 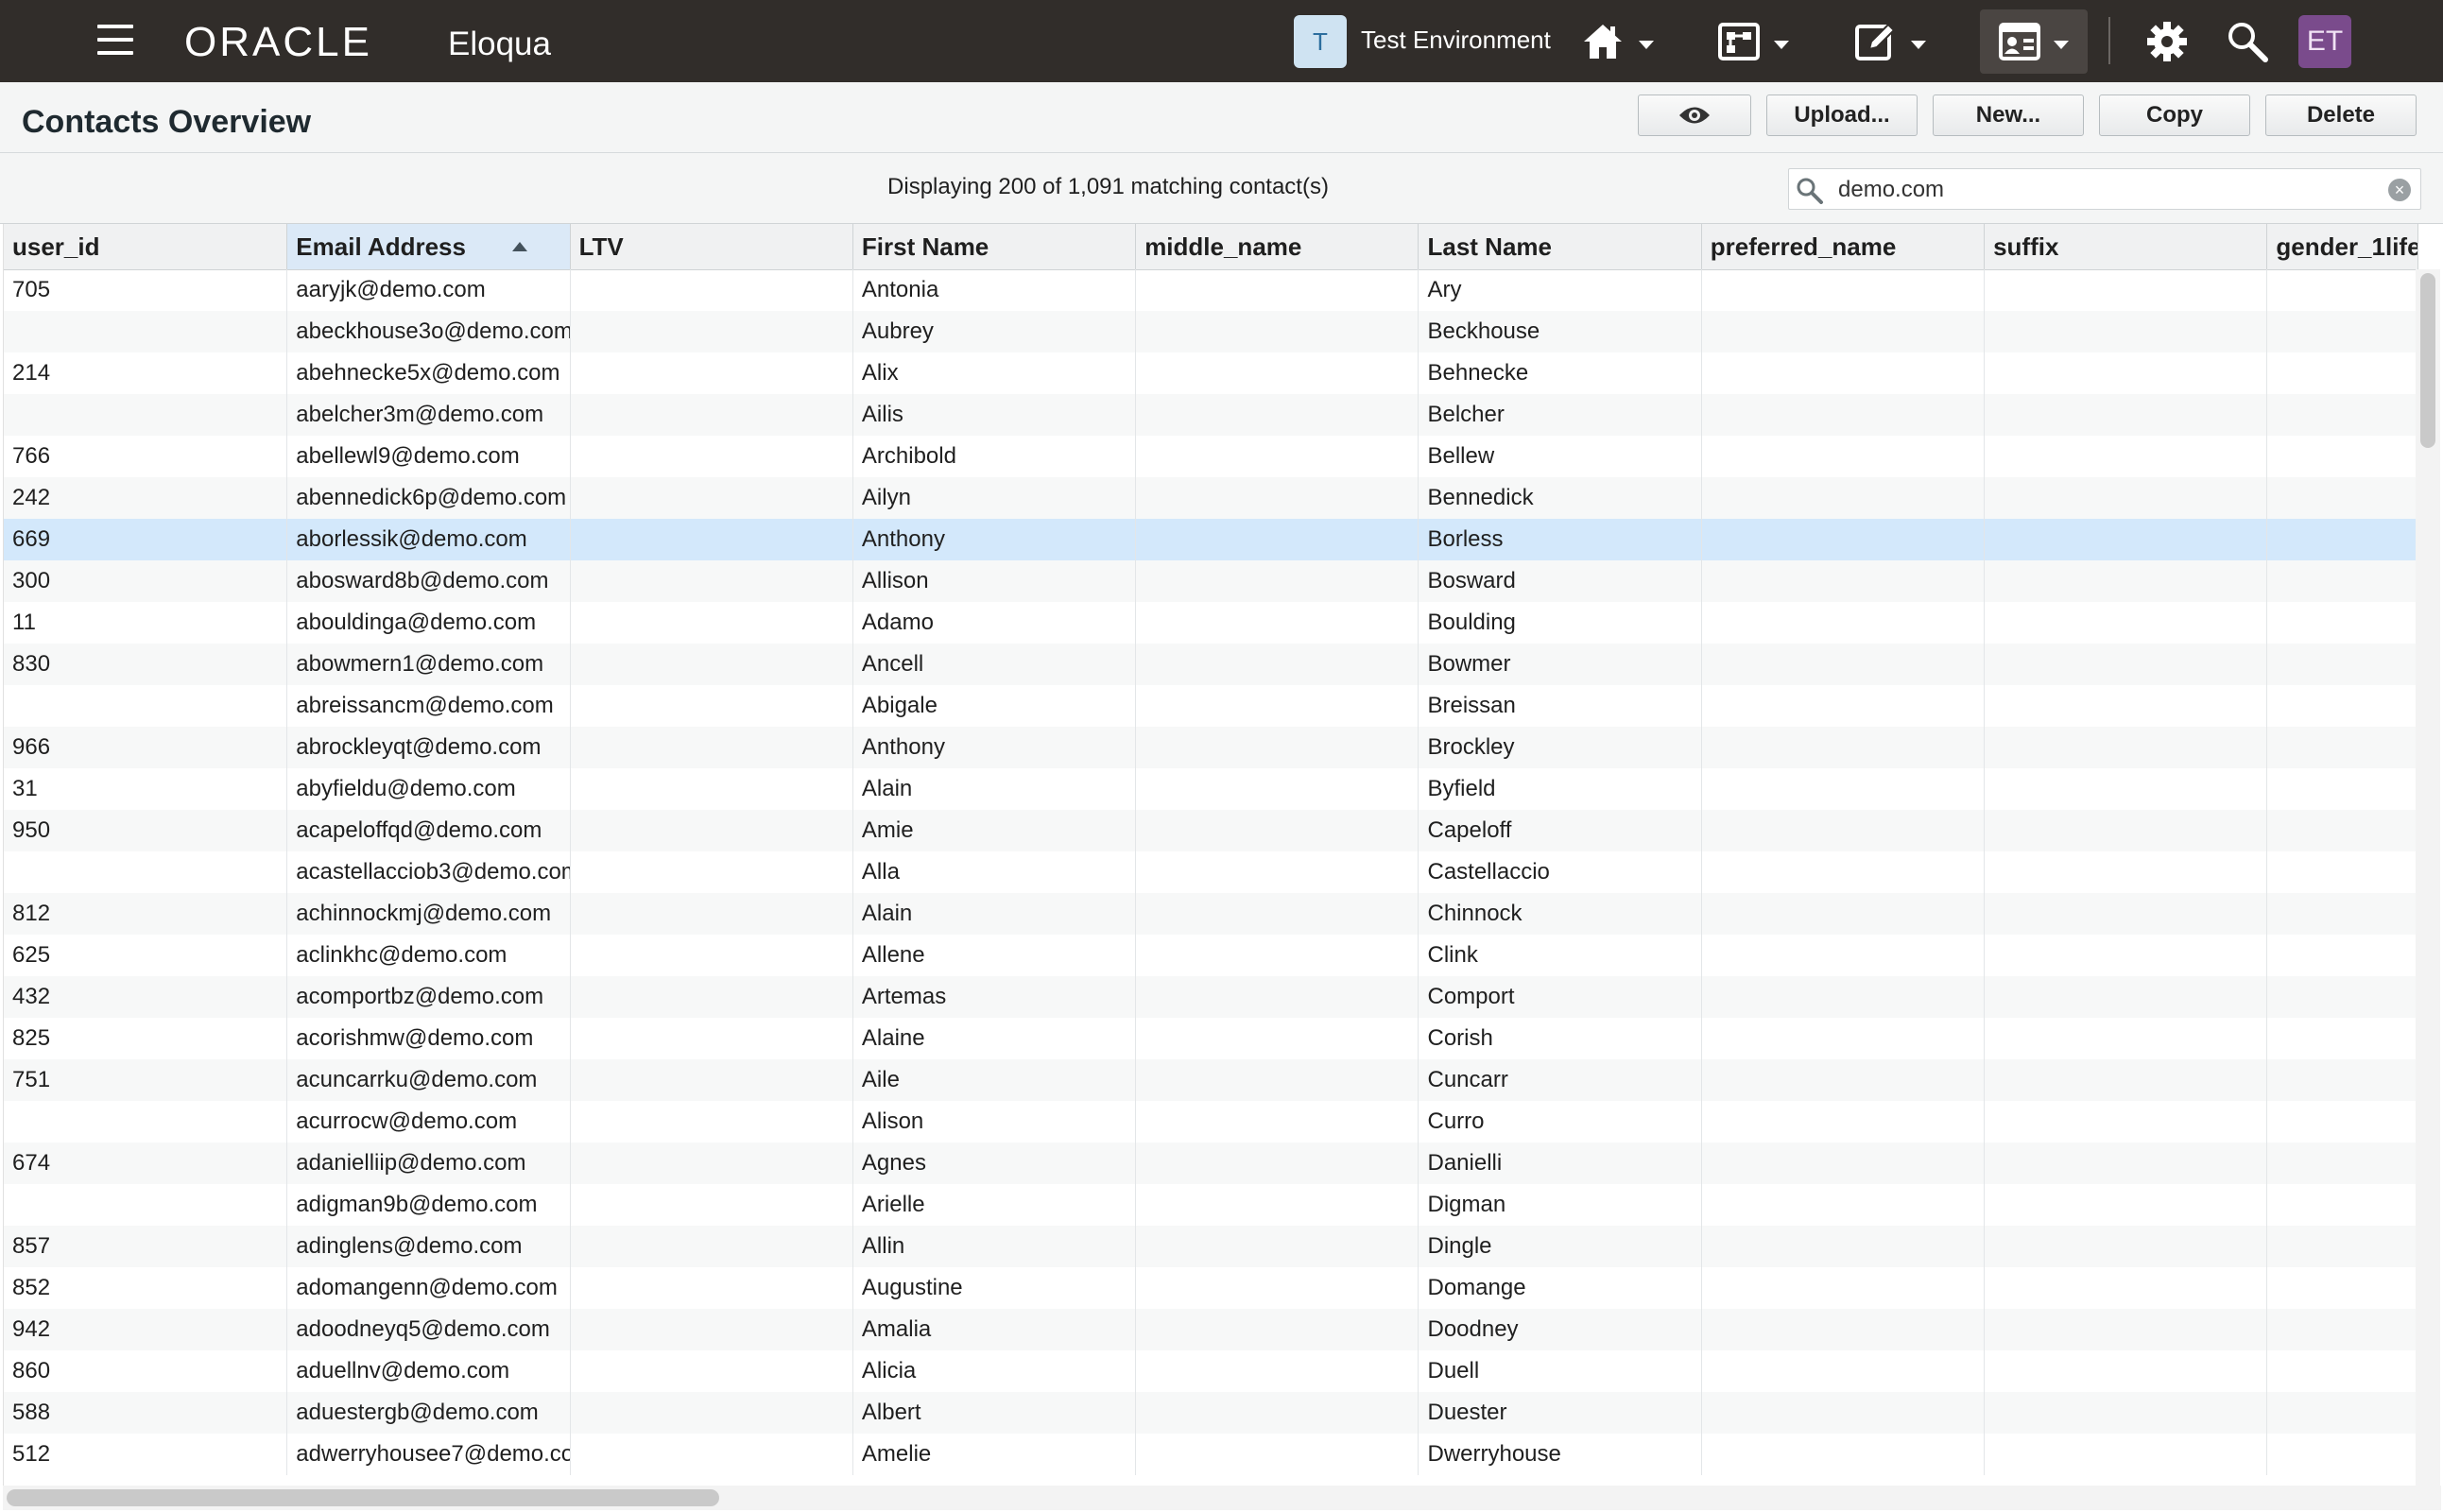 What do you see at coordinates (1320, 41) in the screenshot?
I see `environment-badge: T` at bounding box center [1320, 41].